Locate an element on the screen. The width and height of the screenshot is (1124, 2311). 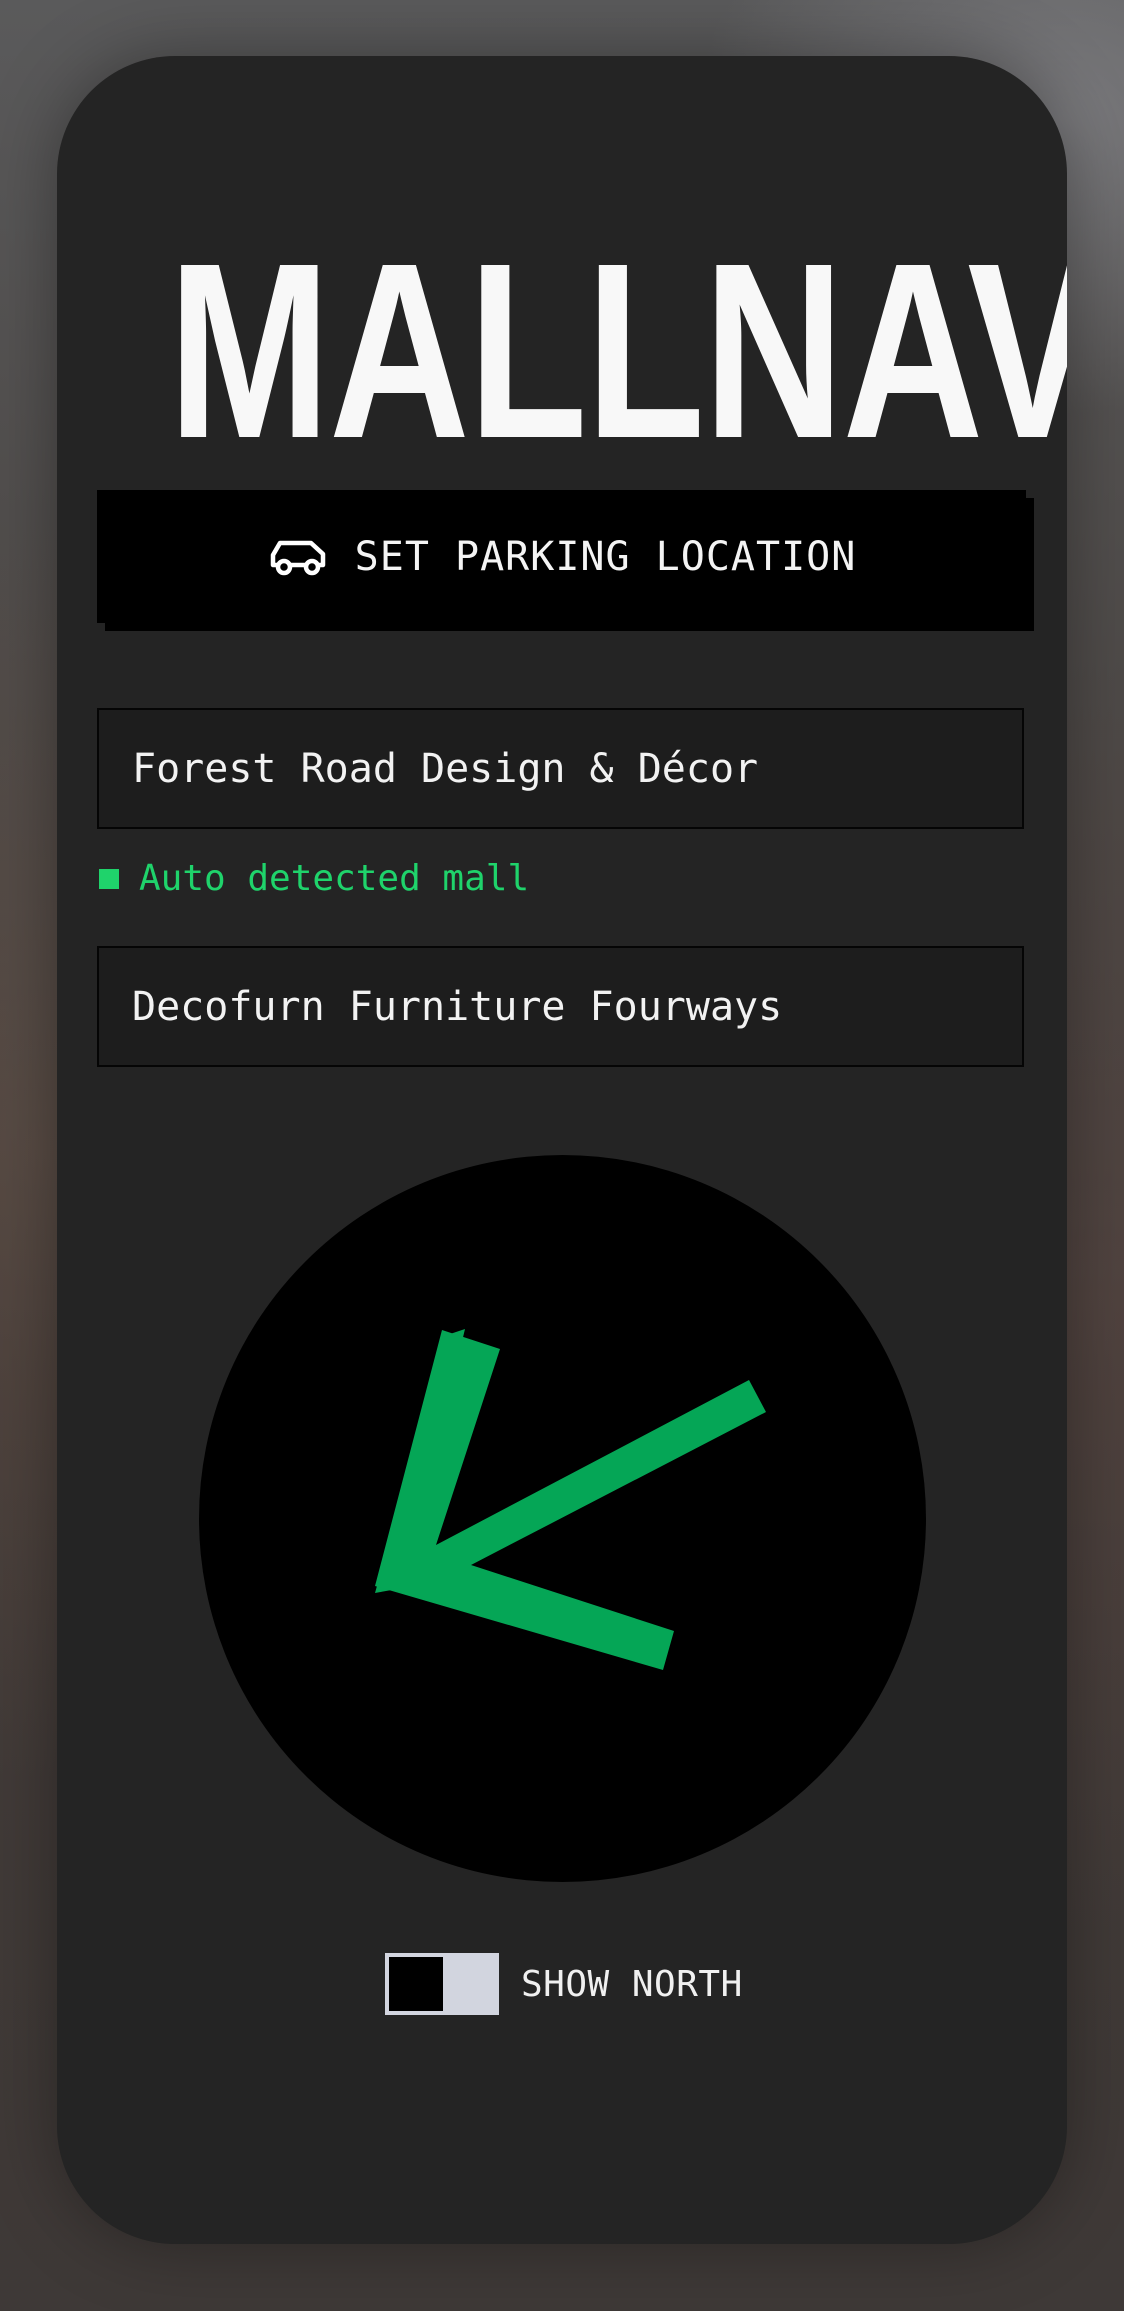
show-north-label: SHOW NORTH is located at coordinates (632, 1984).